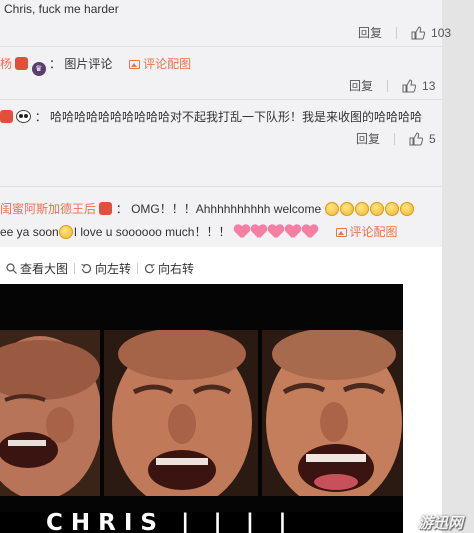  Describe the element at coordinates (176, 268) in the screenshot. I see `rotate-right-label: 向右转` at that location.